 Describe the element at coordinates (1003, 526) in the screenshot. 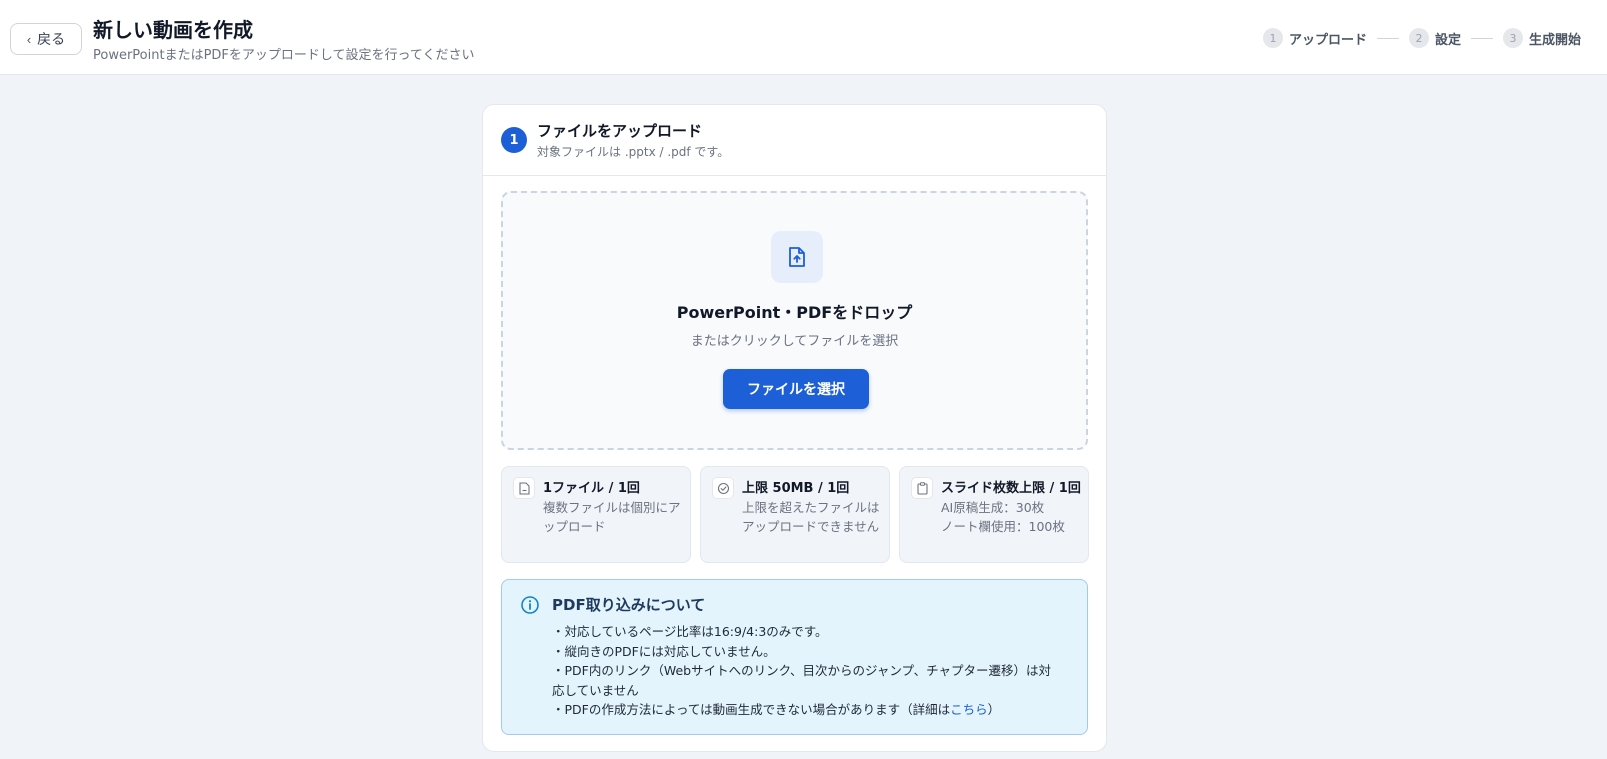

I see `limit-desc-line: ノート欄使用：100枚` at that location.